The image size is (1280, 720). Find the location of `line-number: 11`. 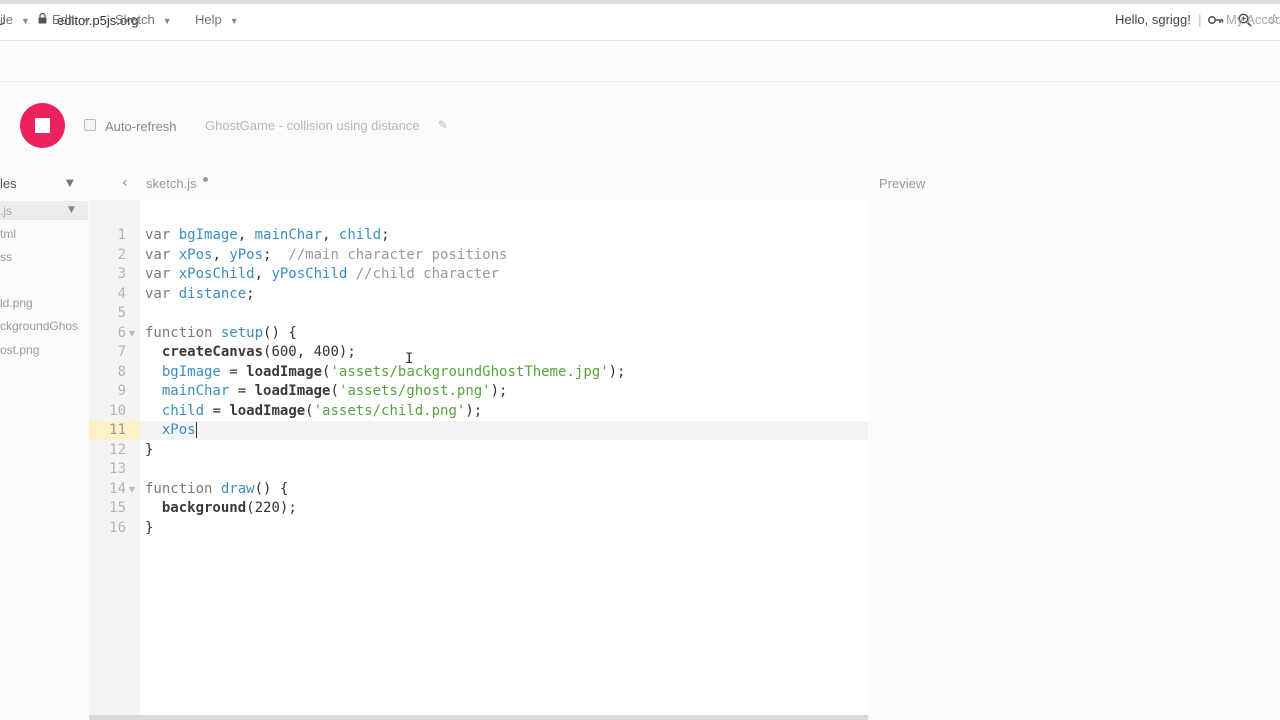

line-number: 11 is located at coordinates (117, 430).